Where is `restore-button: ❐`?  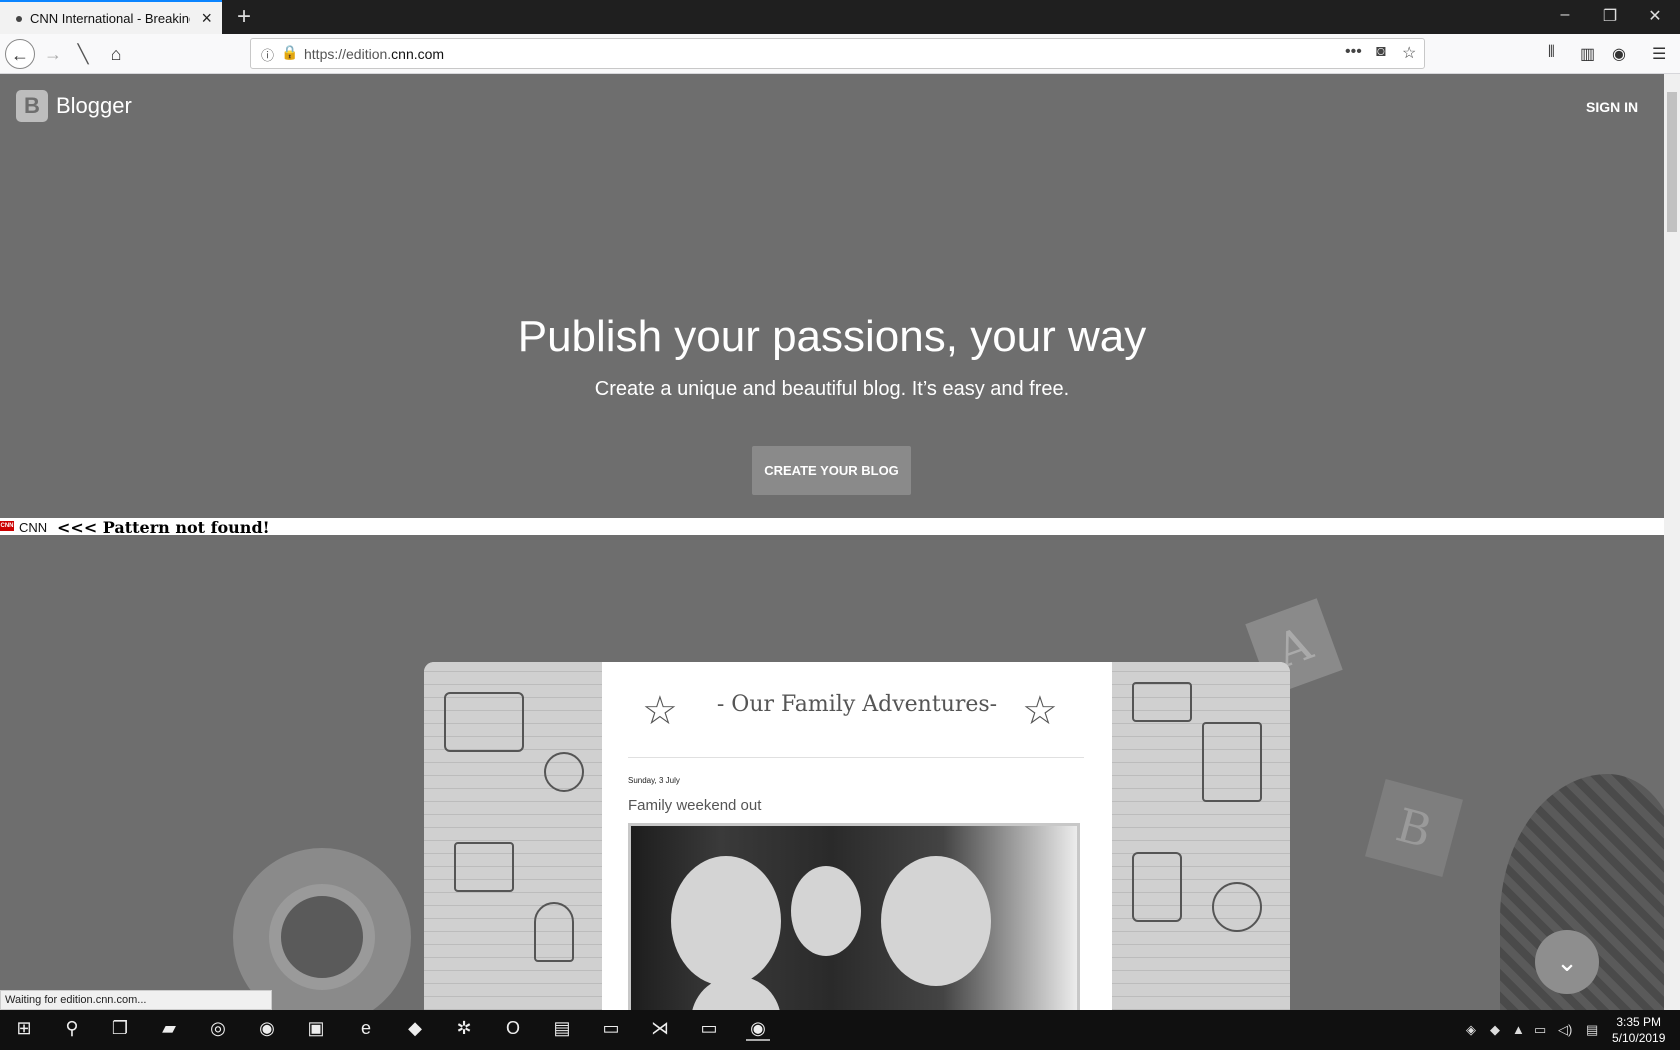
restore-button: ❐ is located at coordinates (1610, 16).